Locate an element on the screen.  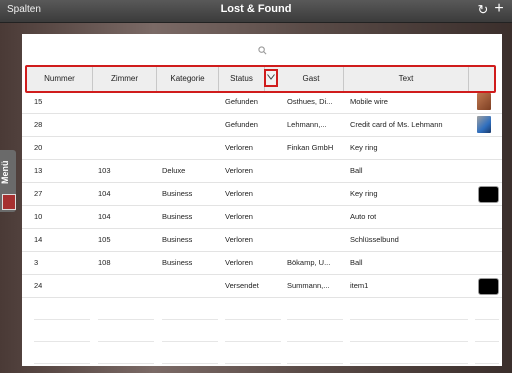
column-header-gast: Gast is located at coordinates (311, 79).